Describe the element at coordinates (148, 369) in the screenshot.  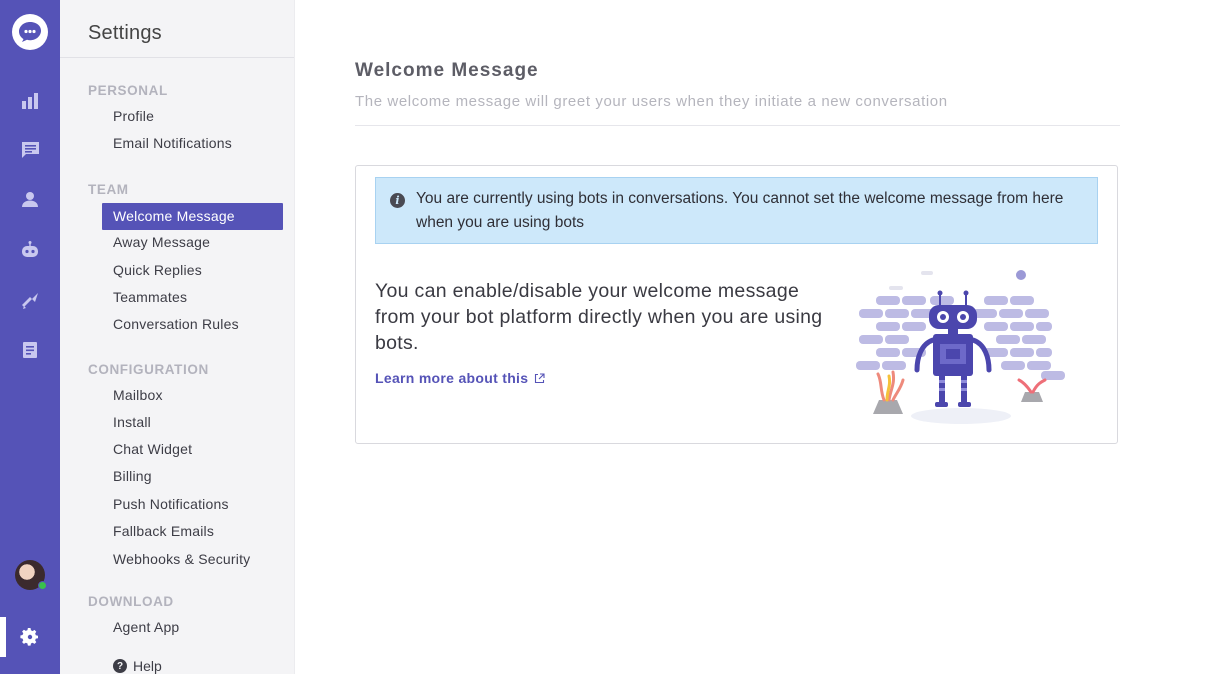
I see `section-heading-configuration: CONFIGURATION` at that location.